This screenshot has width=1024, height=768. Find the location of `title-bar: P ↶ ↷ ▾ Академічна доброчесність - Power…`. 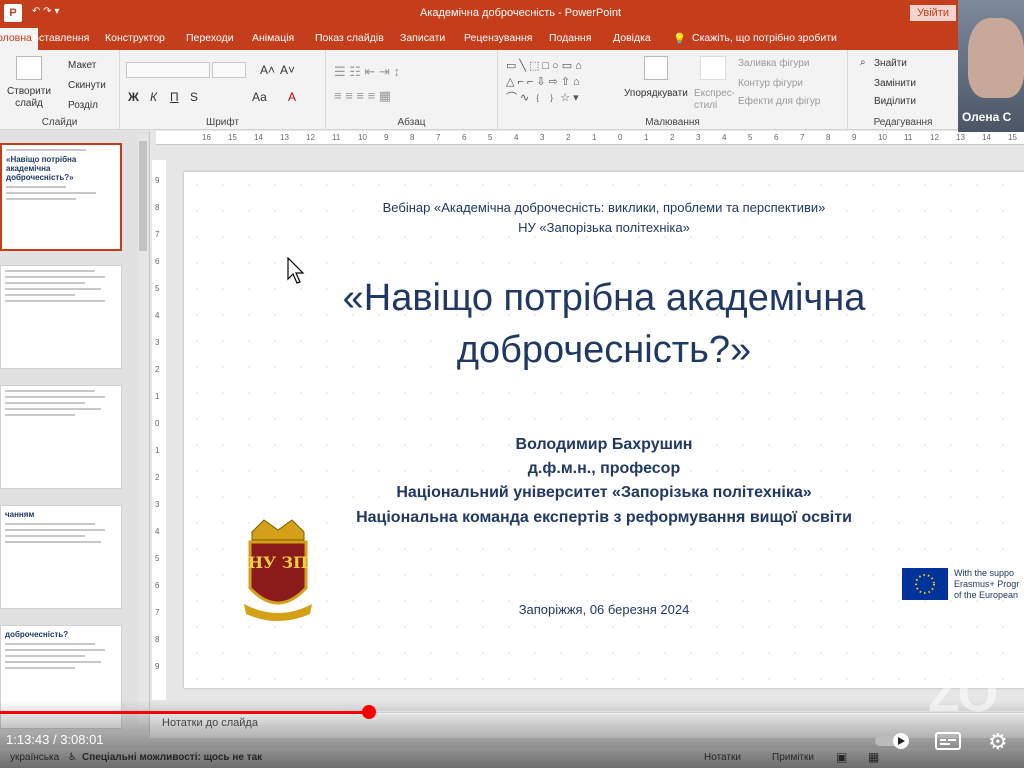

title-bar: P ↶ ↷ ▾ Академічна доброчесність - Power… is located at coordinates (512, 13).